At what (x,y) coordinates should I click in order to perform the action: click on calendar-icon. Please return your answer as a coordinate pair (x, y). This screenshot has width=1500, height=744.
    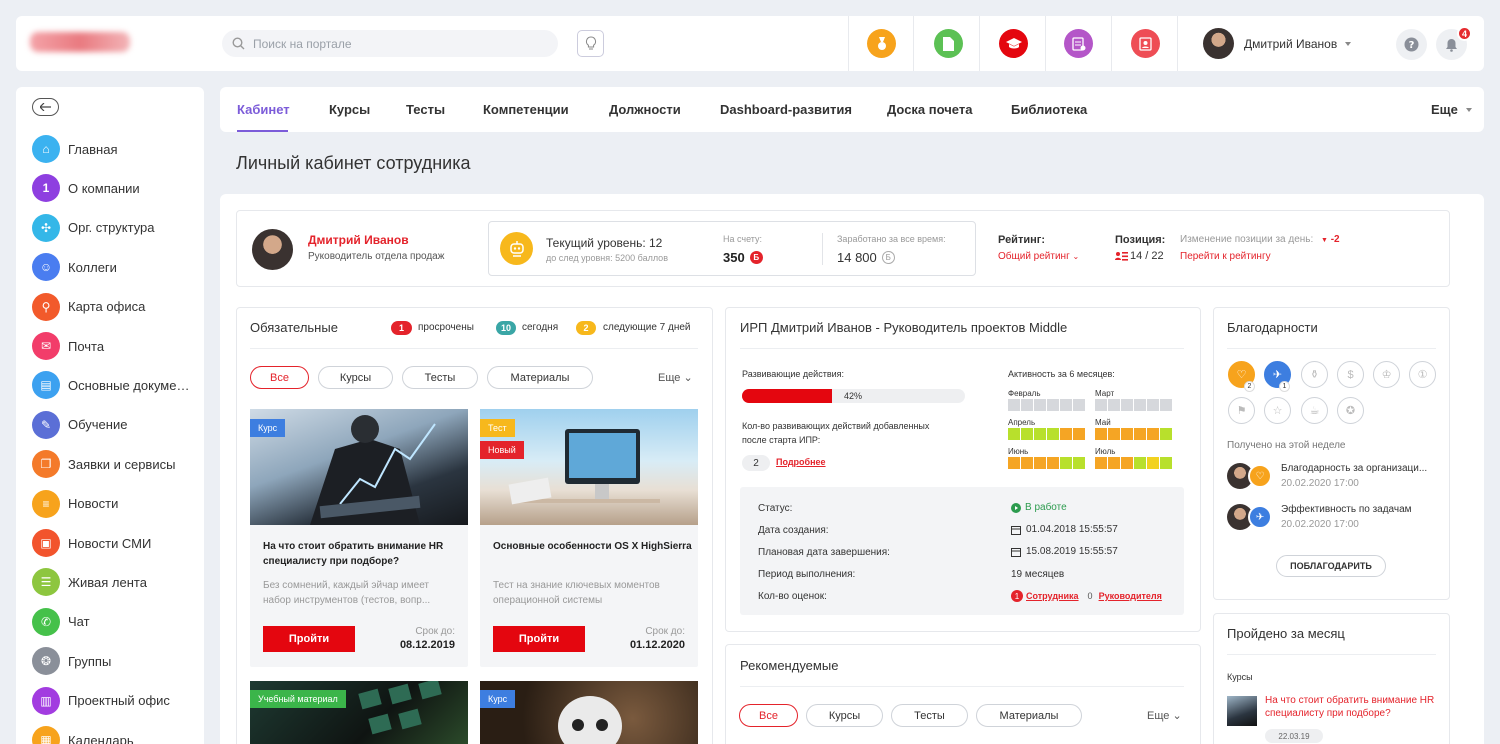
    Looking at the image, I should click on (1016, 530).